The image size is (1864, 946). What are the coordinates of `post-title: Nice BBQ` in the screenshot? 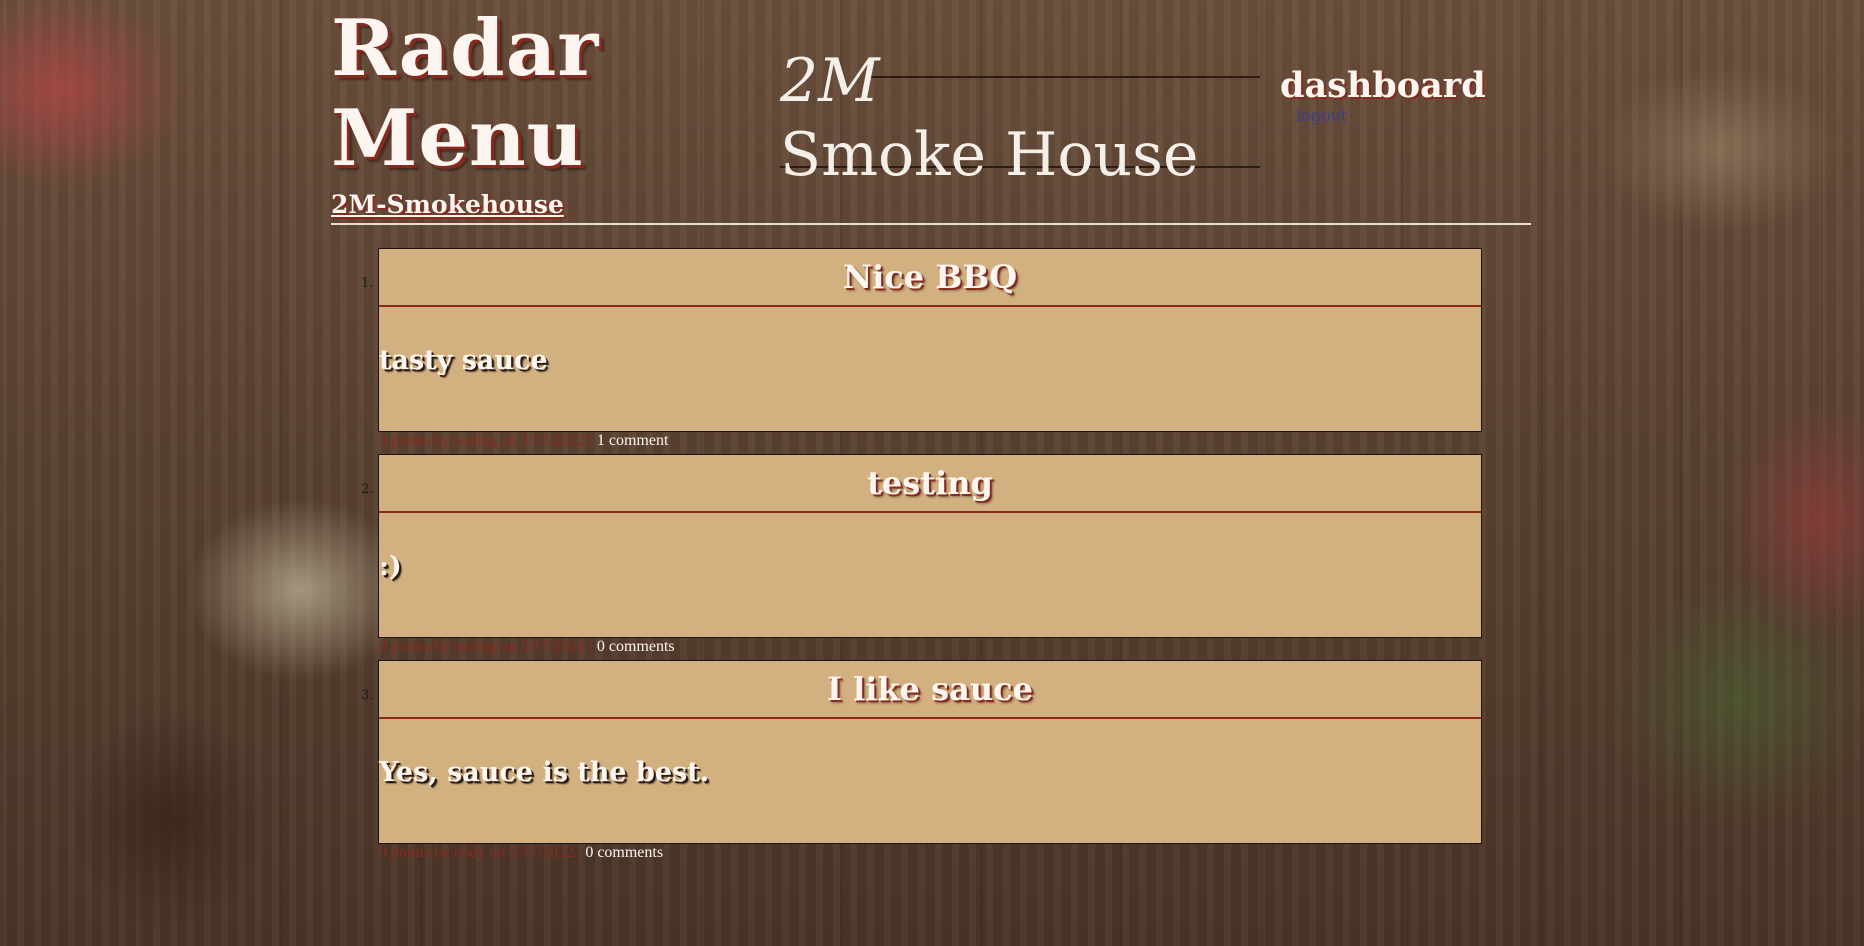 It's located at (930, 278).